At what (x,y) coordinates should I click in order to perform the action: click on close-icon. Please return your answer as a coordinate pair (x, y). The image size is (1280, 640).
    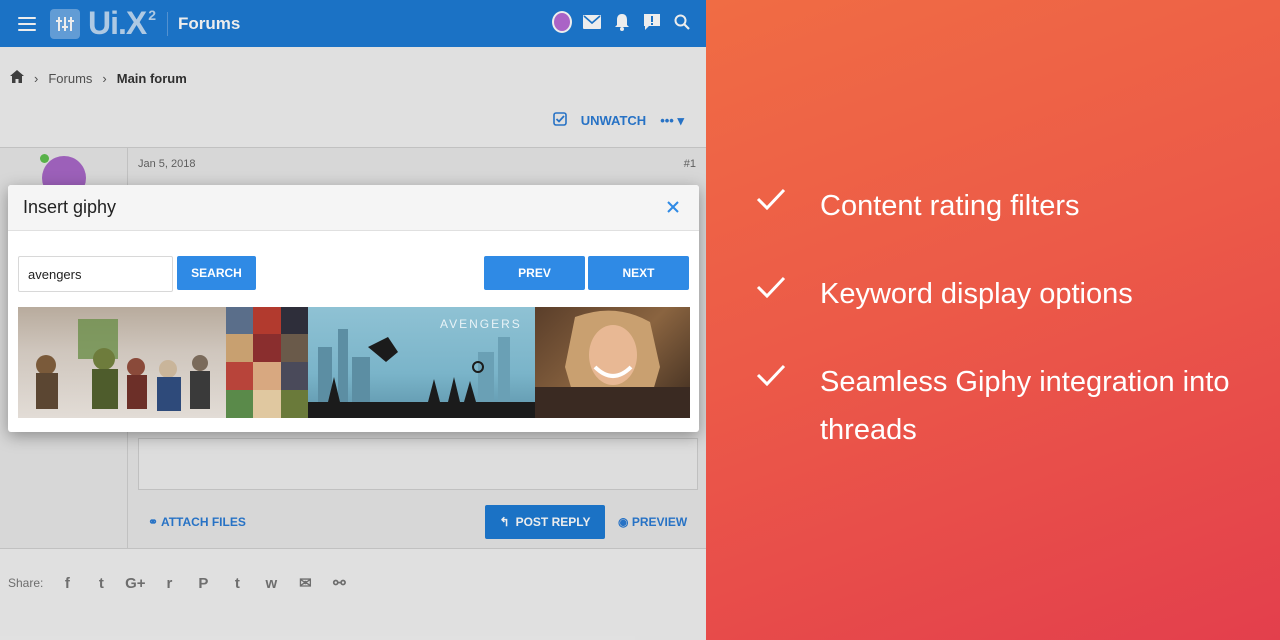
    Looking at the image, I should click on (673, 207).